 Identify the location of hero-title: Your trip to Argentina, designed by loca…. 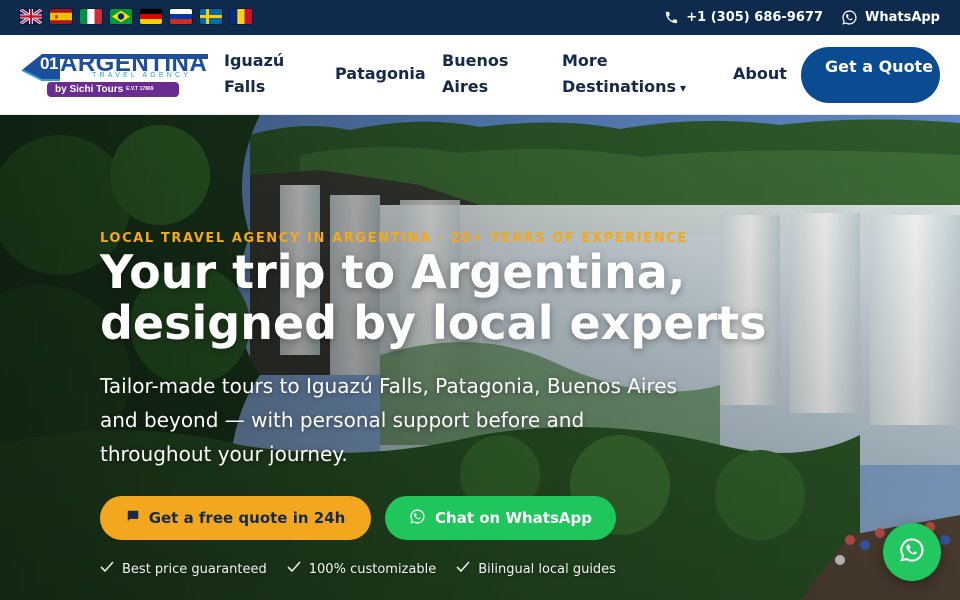
(433, 297).